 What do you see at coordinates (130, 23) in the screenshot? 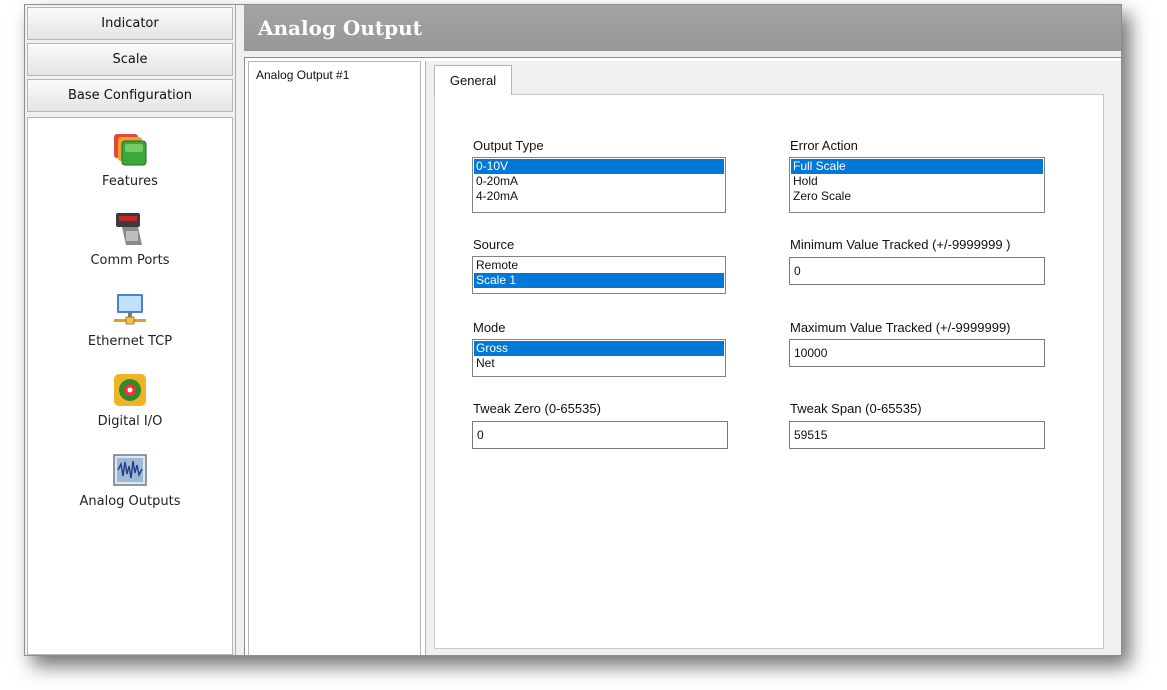
I see `nav-button-indicator: Indicator` at bounding box center [130, 23].